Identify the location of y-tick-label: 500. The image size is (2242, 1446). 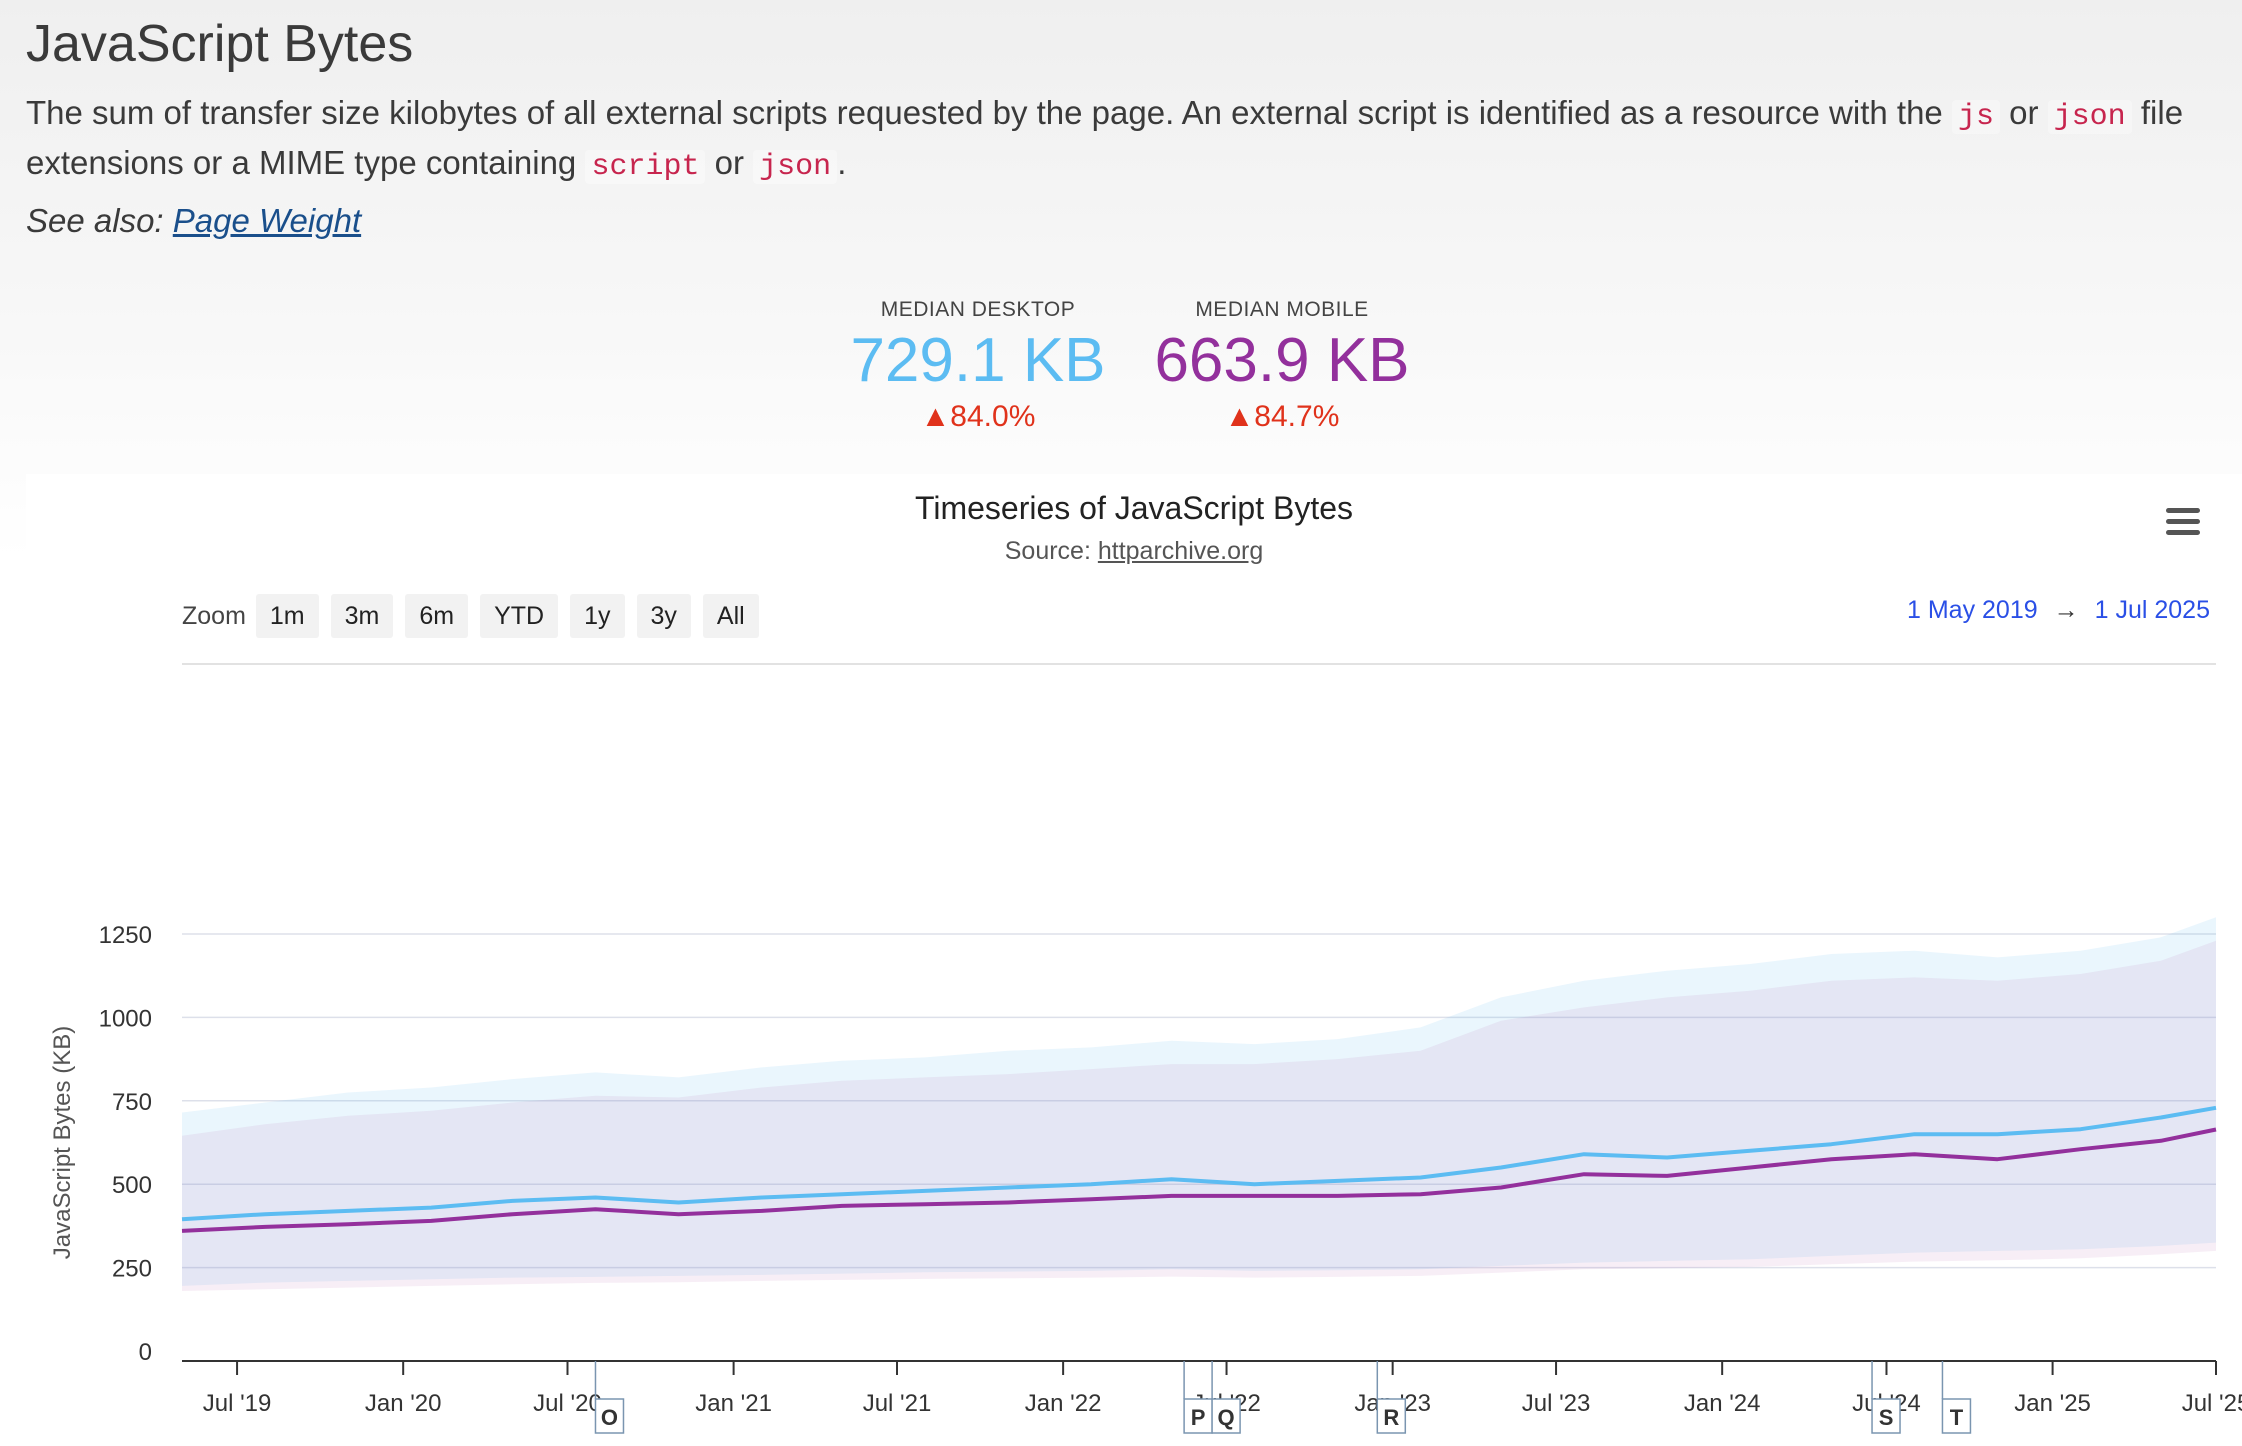
(132, 1185).